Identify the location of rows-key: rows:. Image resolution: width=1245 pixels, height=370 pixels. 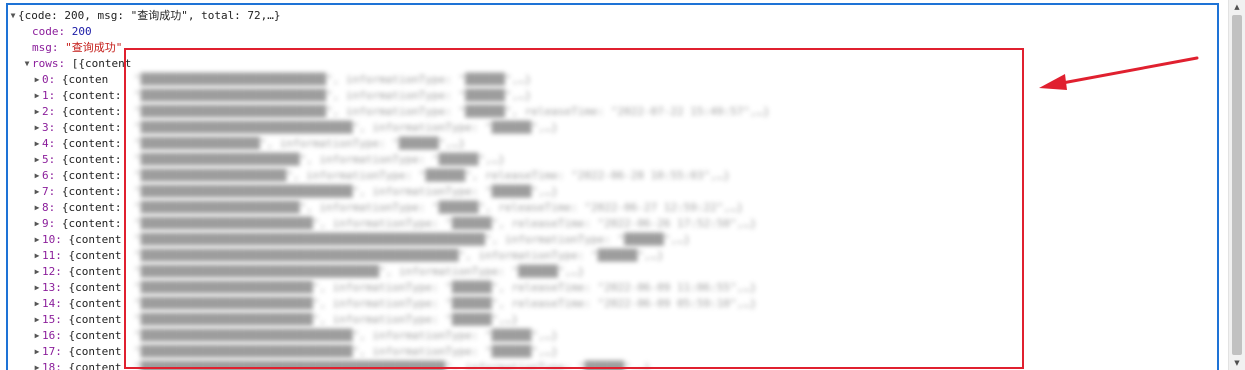
(49, 63).